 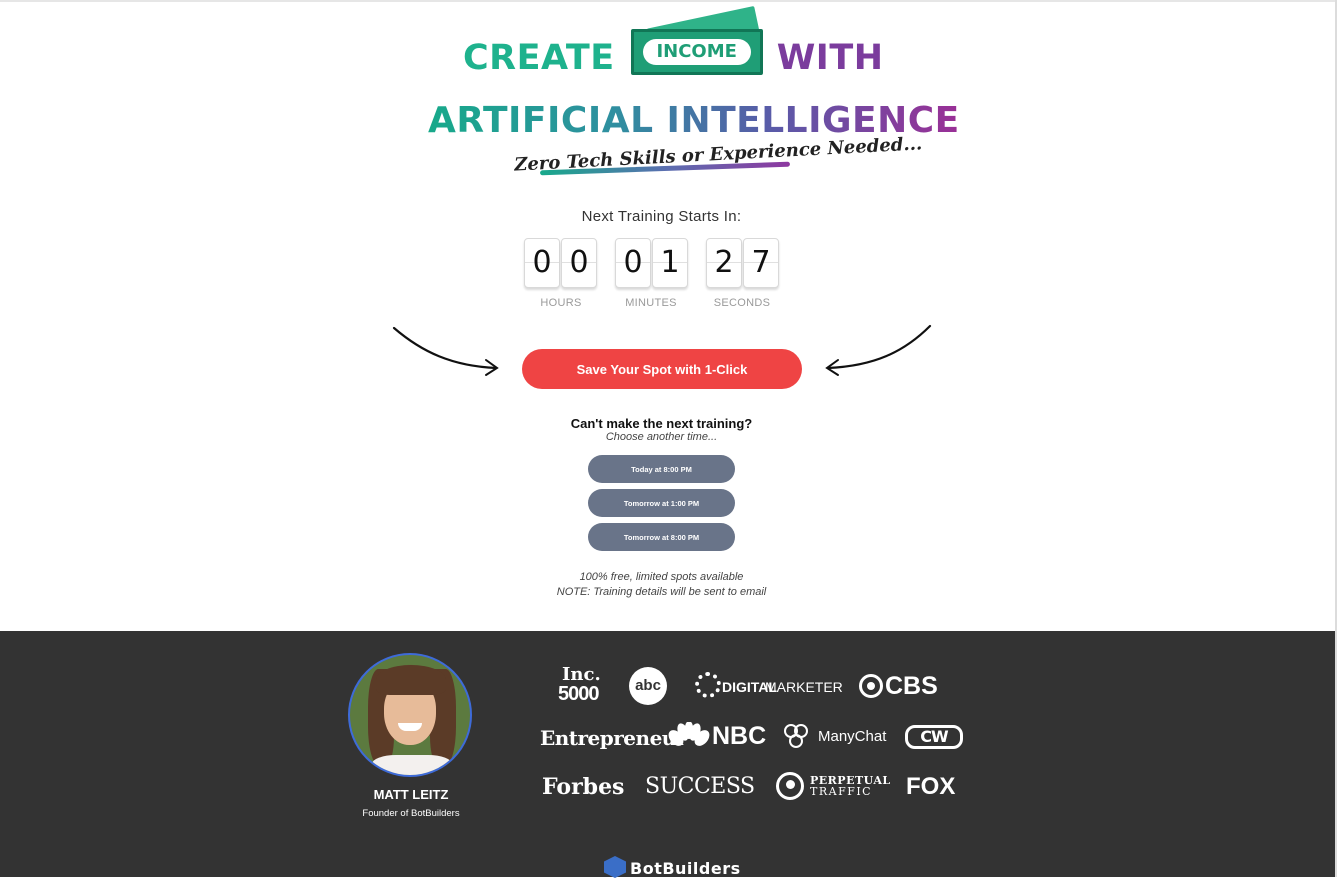 I want to click on cw-logo: CW, so click(x=934, y=737).